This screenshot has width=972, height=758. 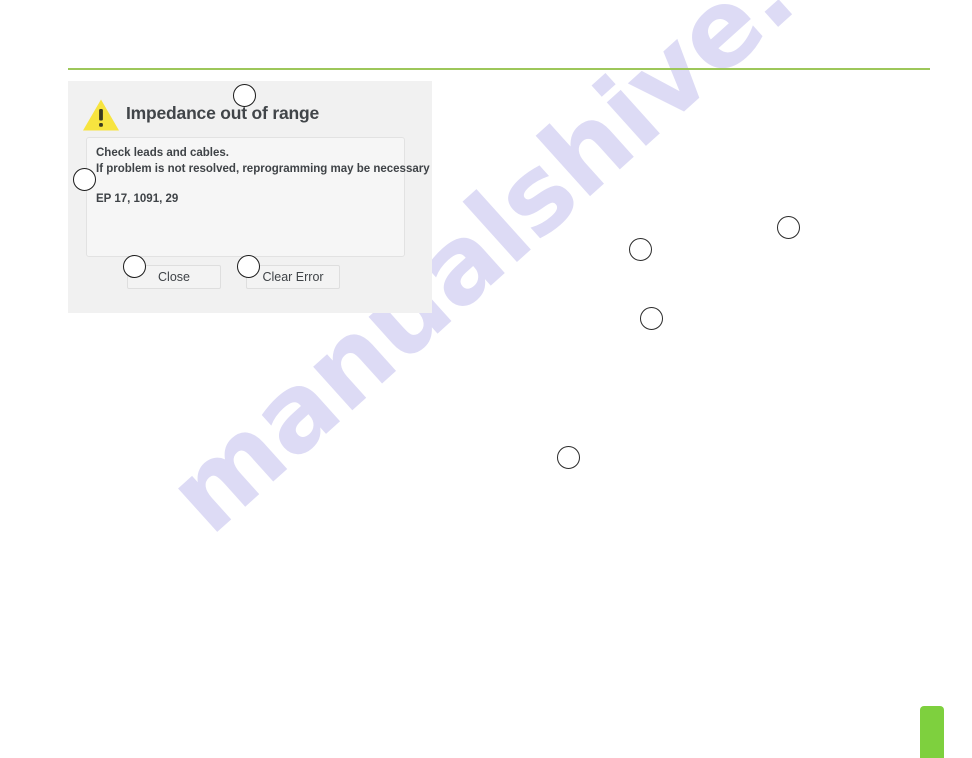 I want to click on dialog-title: Impedance out of range, so click(x=222, y=113).